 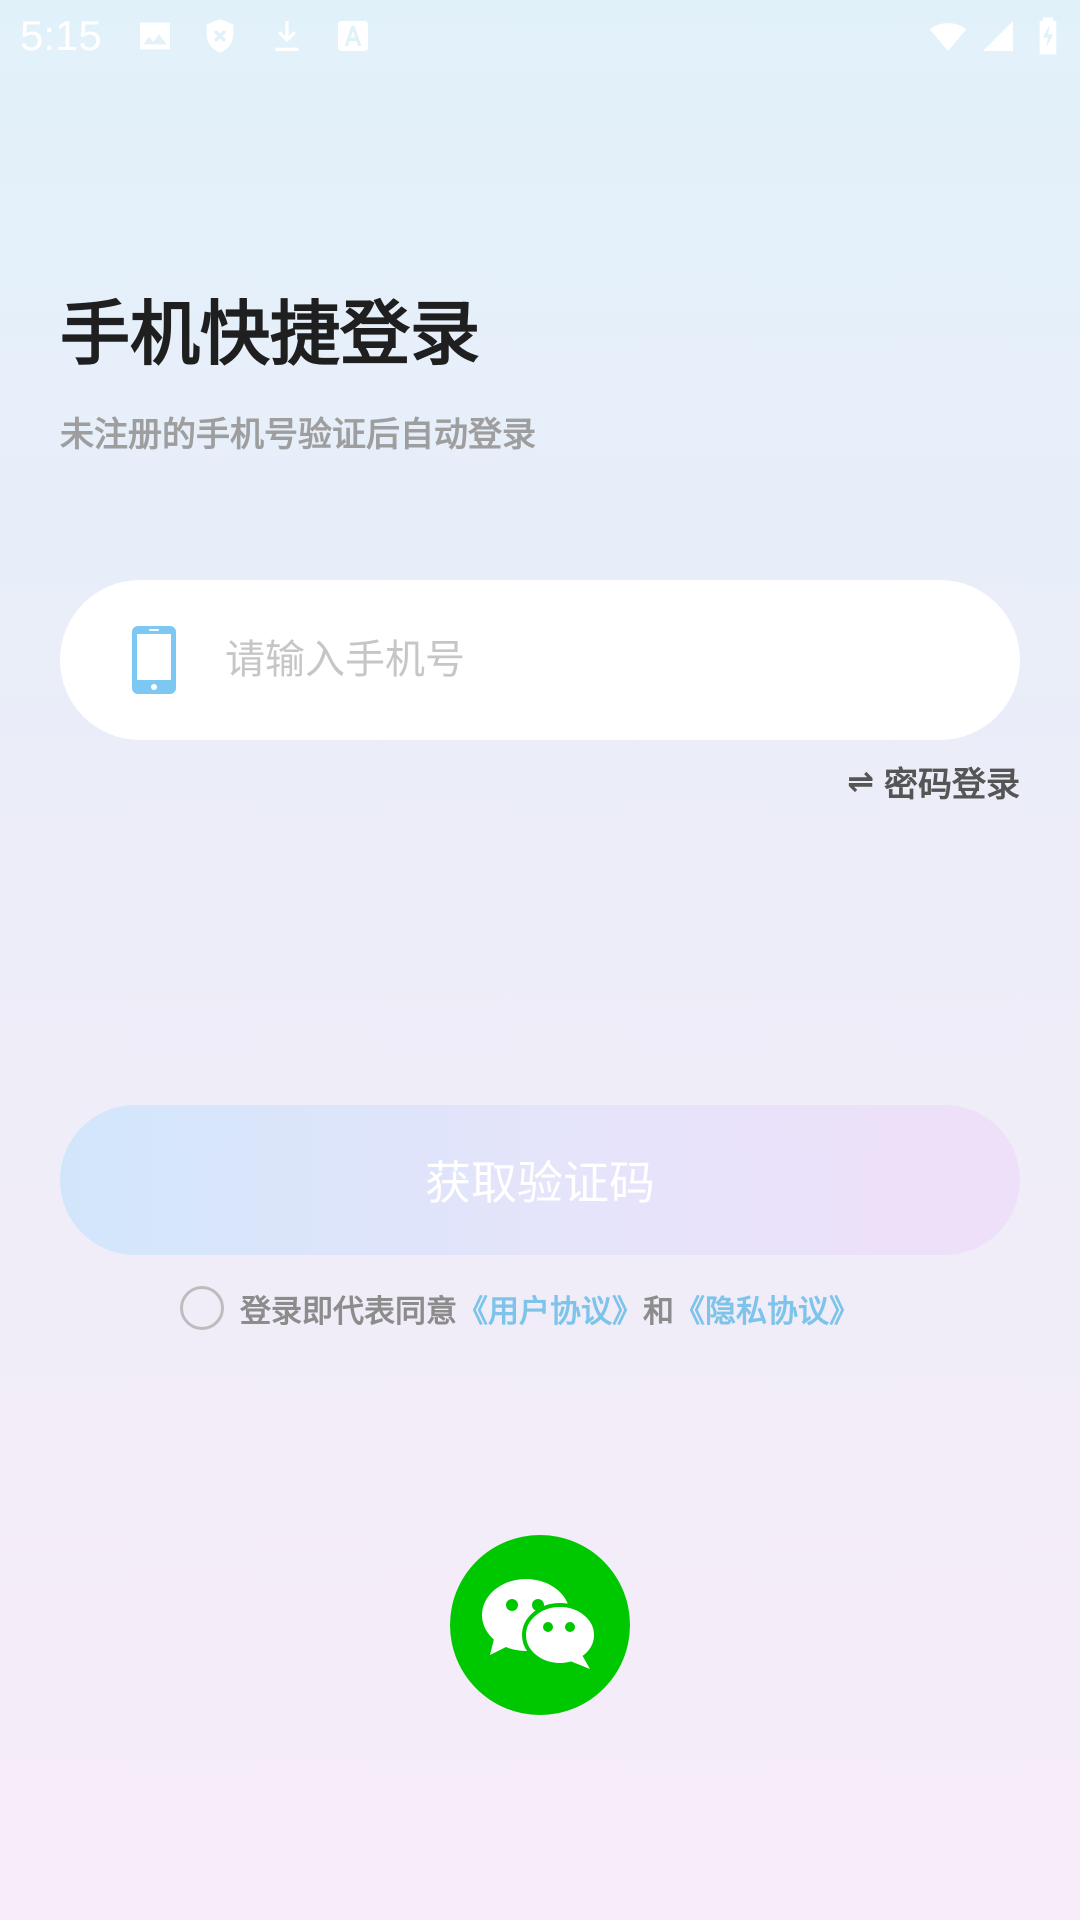 I want to click on phone-icon, so click(x=154, y=660).